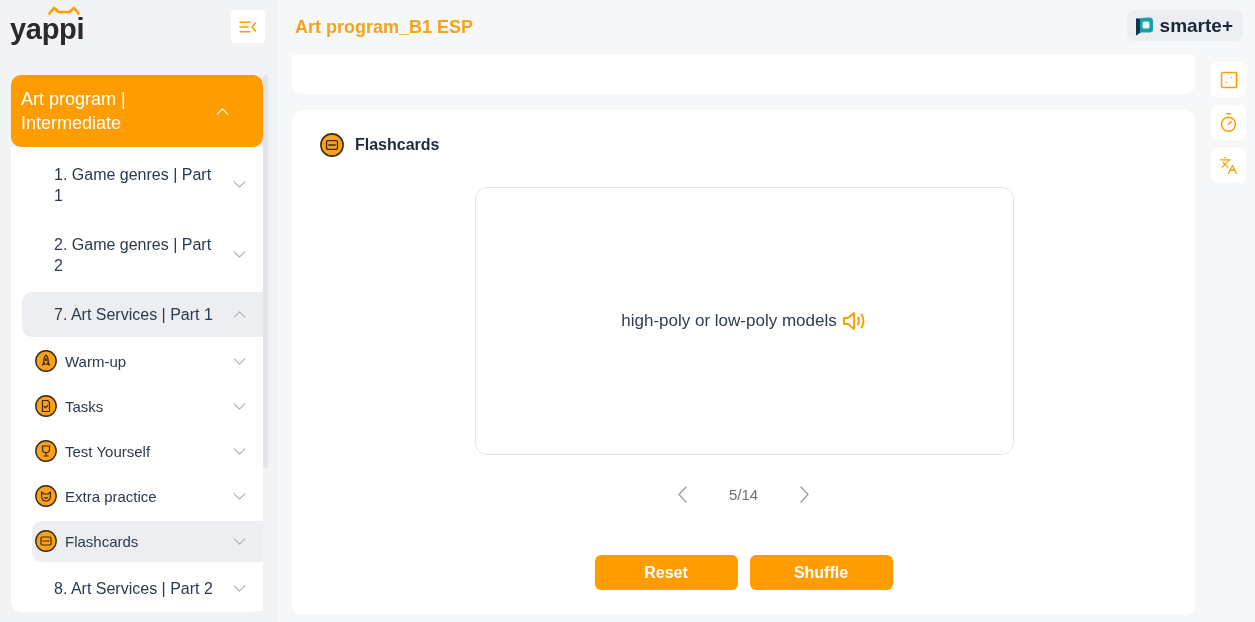 Image resolution: width=1255 pixels, height=622 pixels. Describe the element at coordinates (46, 361) in the screenshot. I see `rocket-icon` at that location.